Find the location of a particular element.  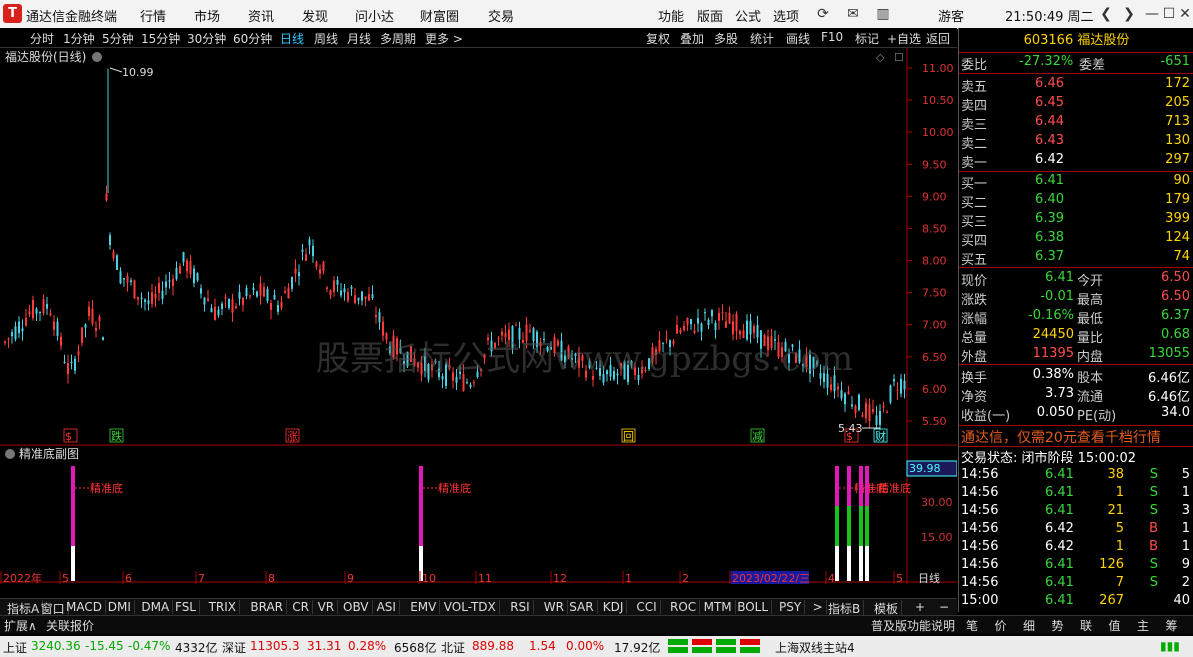

sell-row: 卖五 6.46 172 is located at coordinates (1076, 85).